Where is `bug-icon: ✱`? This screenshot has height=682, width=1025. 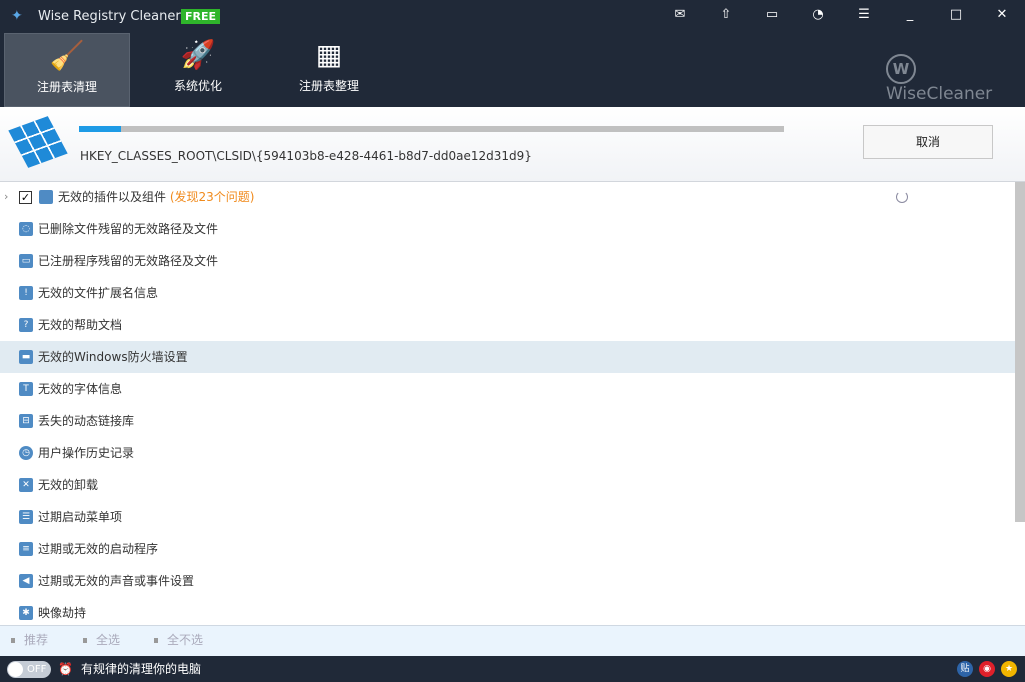 bug-icon: ✱ is located at coordinates (26, 613).